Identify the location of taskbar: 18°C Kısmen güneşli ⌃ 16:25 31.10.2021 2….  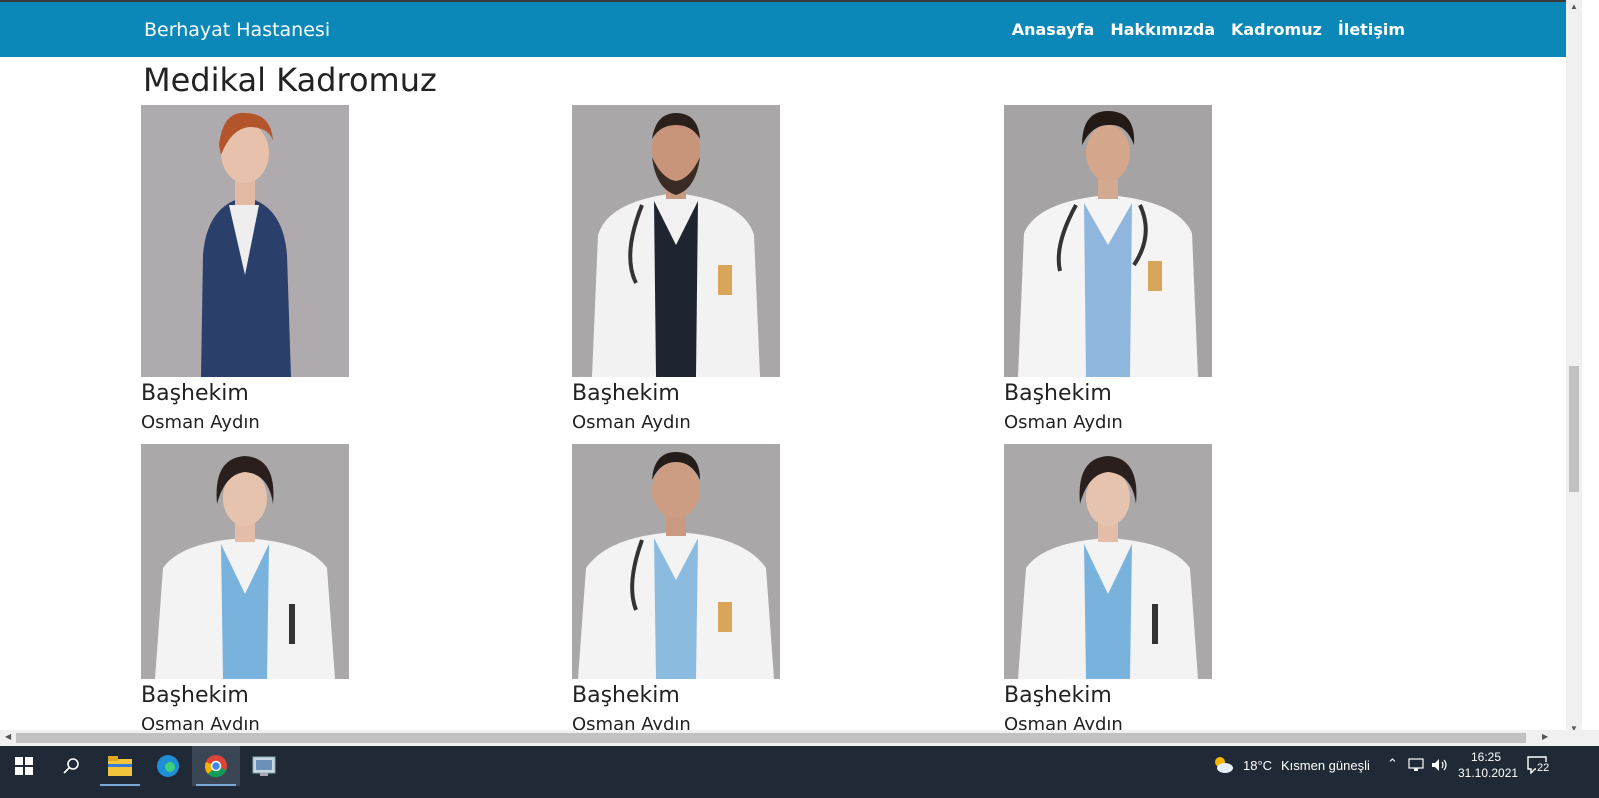
(799, 772).